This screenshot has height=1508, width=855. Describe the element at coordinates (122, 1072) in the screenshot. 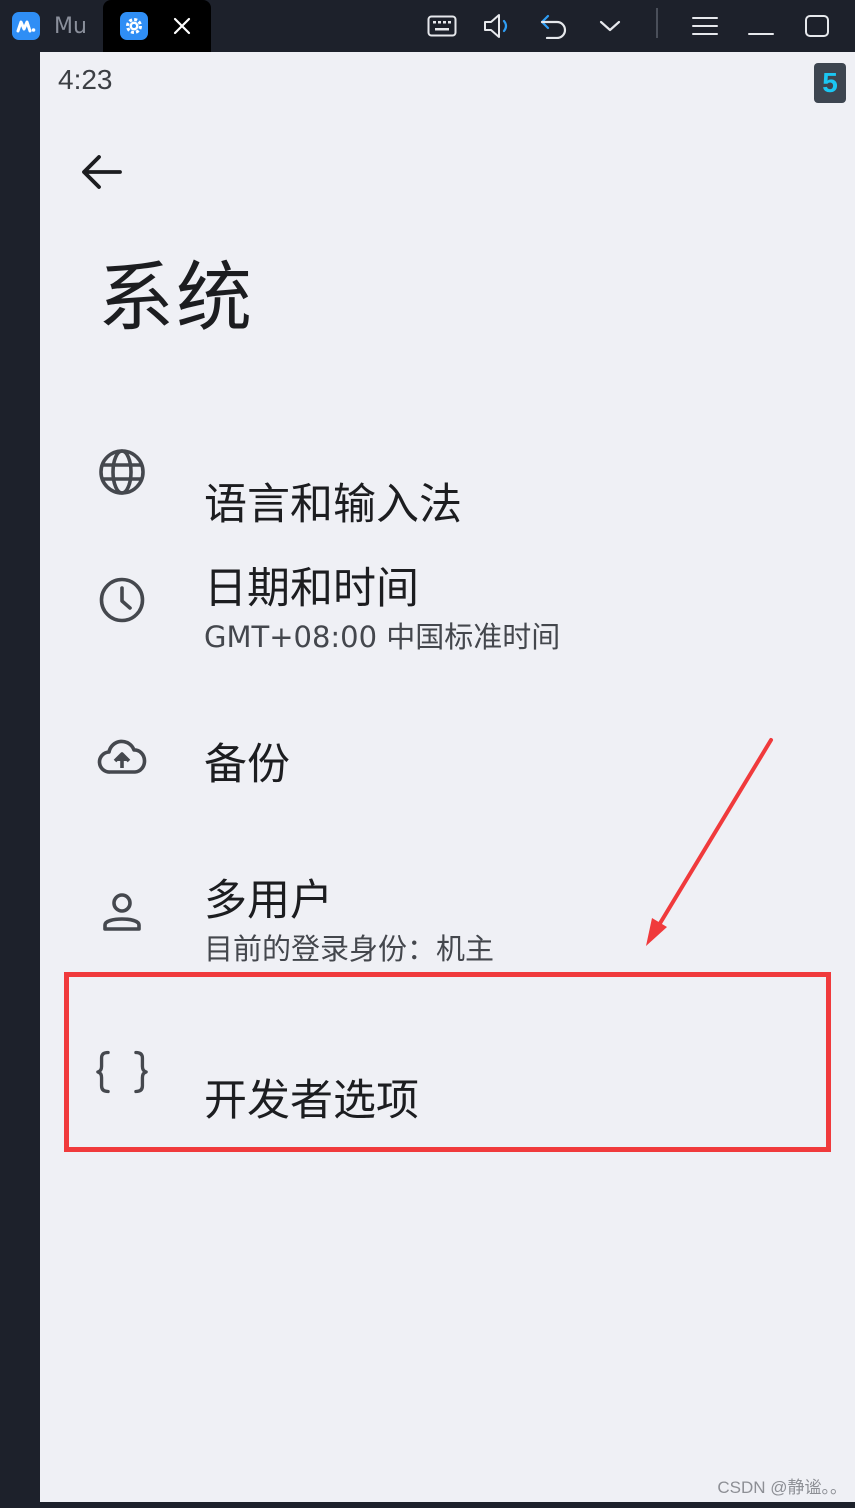

I see `braces-icon` at that location.